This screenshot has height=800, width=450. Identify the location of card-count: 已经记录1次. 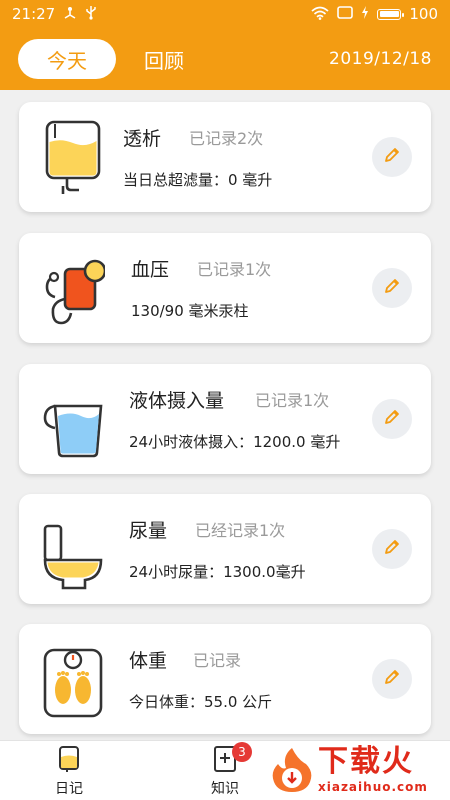
(240, 530).